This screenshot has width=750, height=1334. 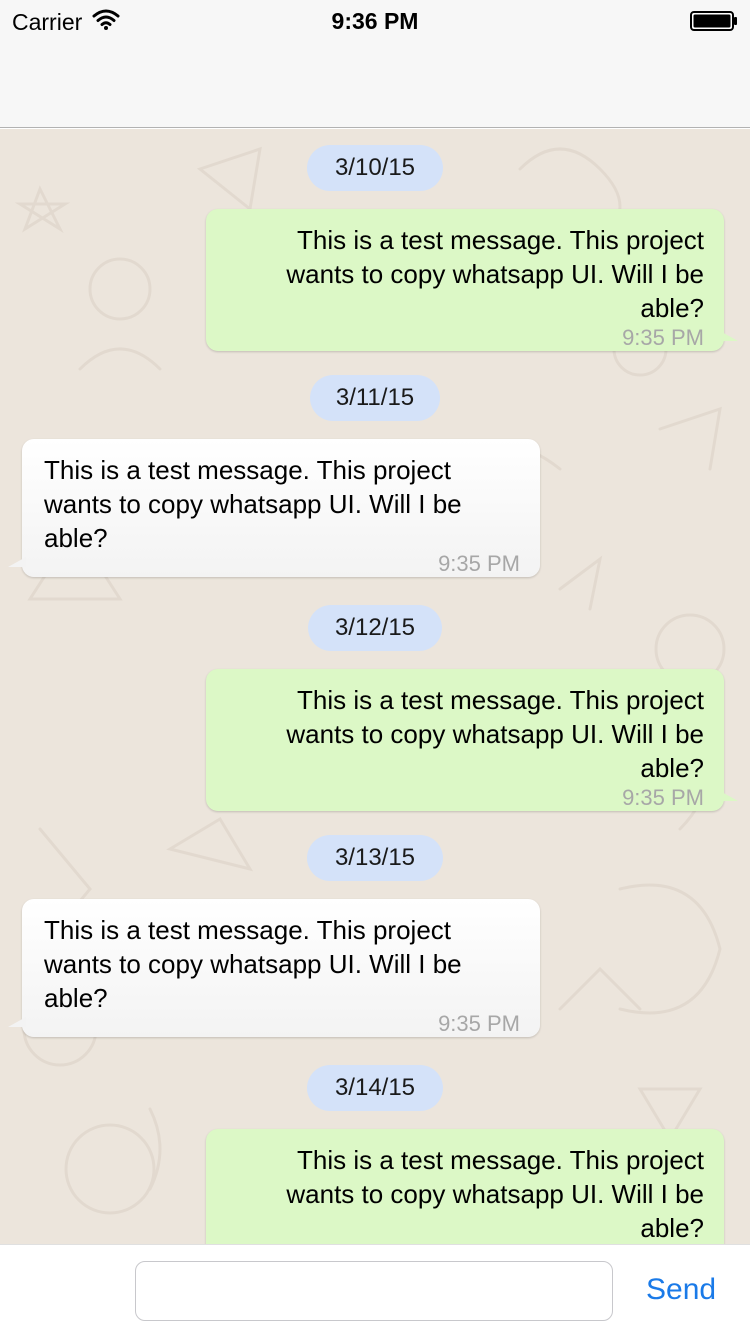 What do you see at coordinates (375, 64) in the screenshot?
I see `navigation-bar: Carrier 9:36 PM` at bounding box center [375, 64].